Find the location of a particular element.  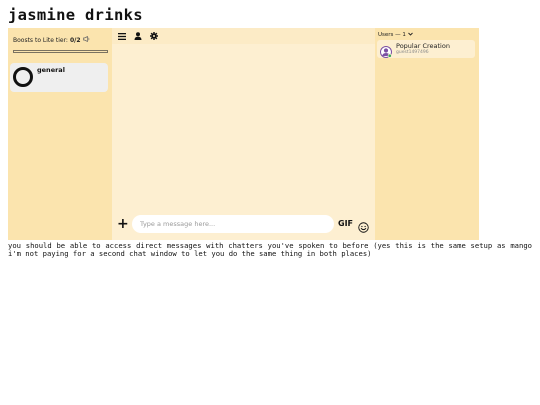

users-header: Users — 1 is located at coordinates (395, 35).